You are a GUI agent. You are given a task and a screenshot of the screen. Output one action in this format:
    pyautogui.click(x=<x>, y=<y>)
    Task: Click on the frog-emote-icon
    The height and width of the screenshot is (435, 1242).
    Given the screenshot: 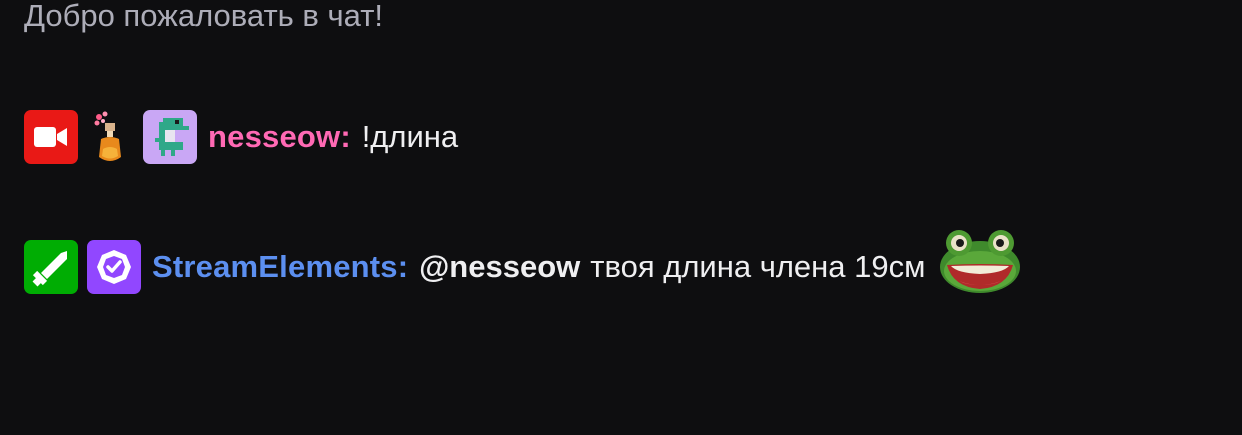 What is the action you would take?
    pyautogui.click(x=980, y=259)
    